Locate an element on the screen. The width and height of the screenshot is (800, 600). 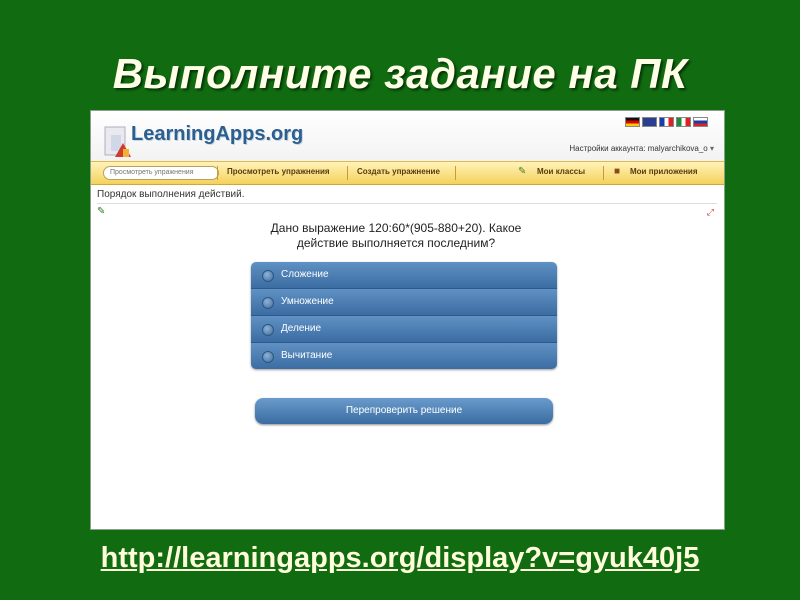
account-label: Настройки аккаунта: malyarchikova_o is located at coordinates (638, 148).